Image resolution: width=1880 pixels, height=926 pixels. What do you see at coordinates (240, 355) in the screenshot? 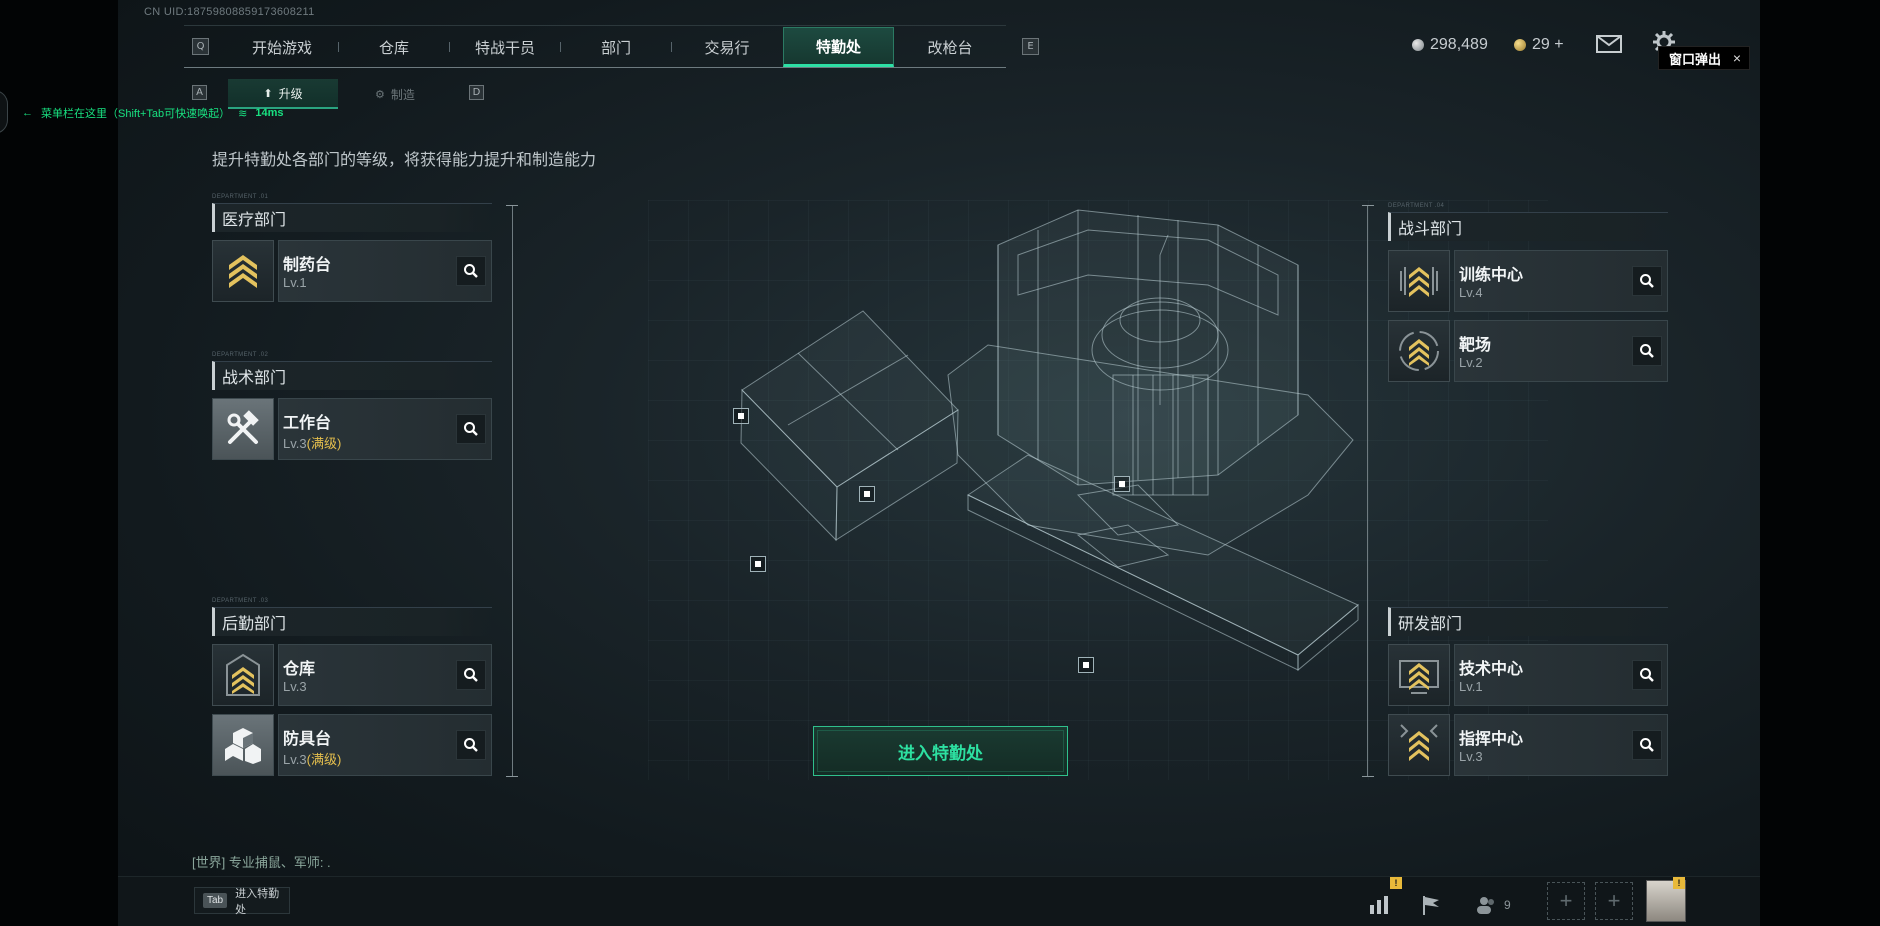
I see `department-tag: DEPARTMENT .02` at bounding box center [240, 355].